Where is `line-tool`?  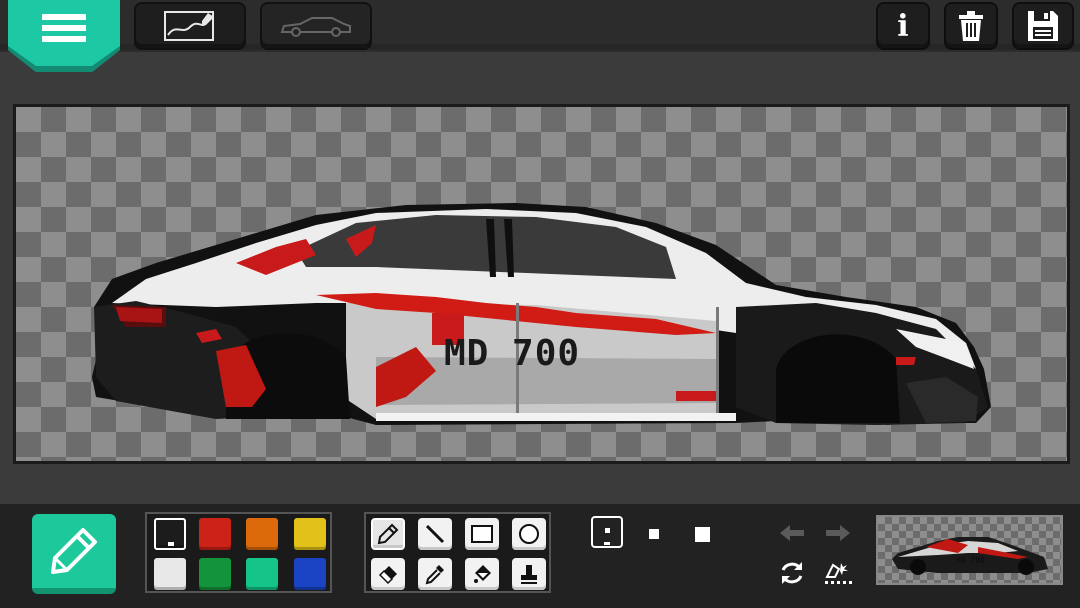
line-tool is located at coordinates (435, 534).